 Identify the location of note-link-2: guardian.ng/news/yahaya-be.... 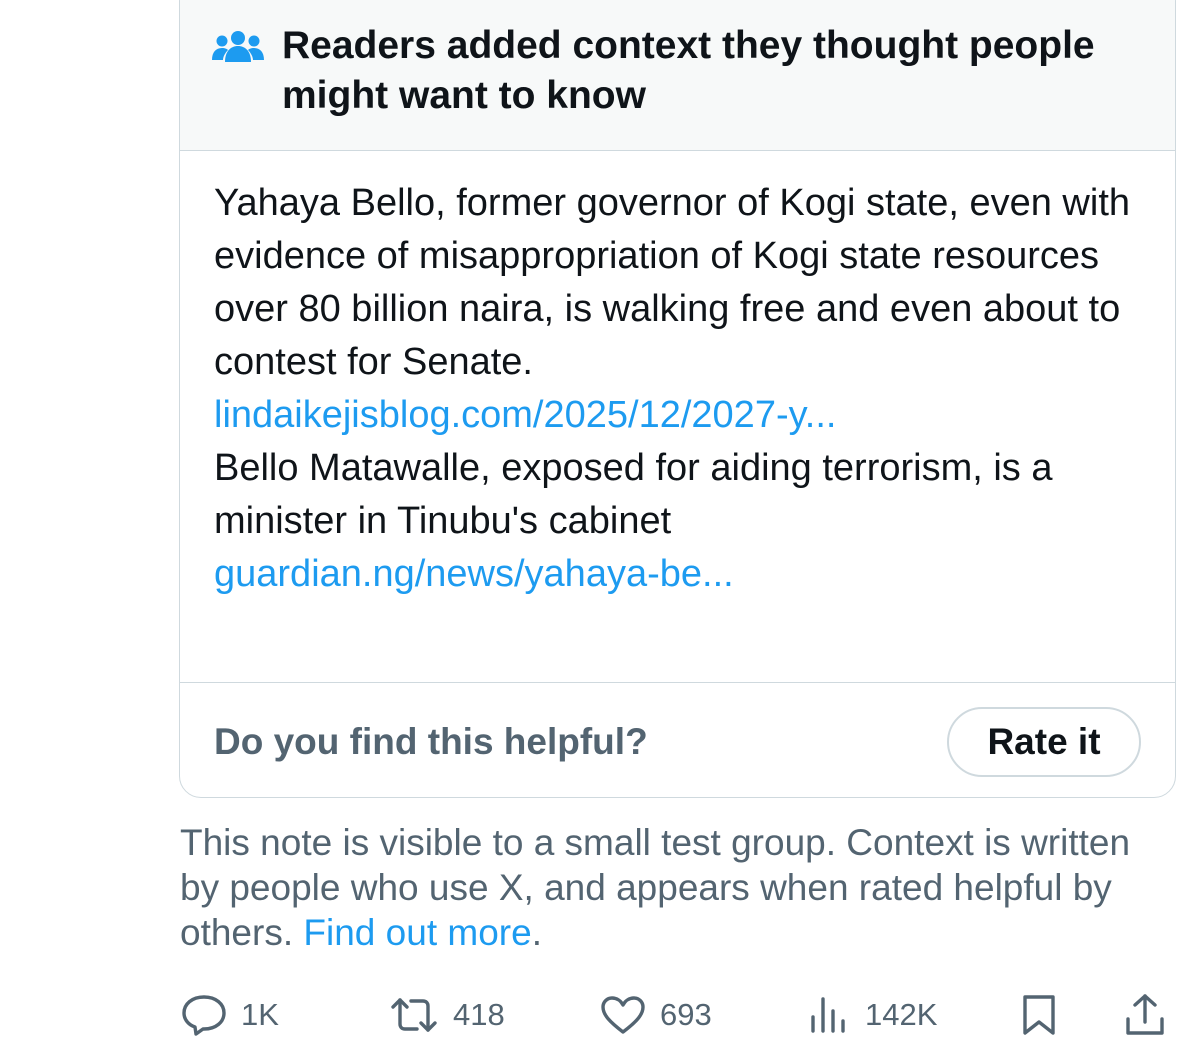
(474, 574).